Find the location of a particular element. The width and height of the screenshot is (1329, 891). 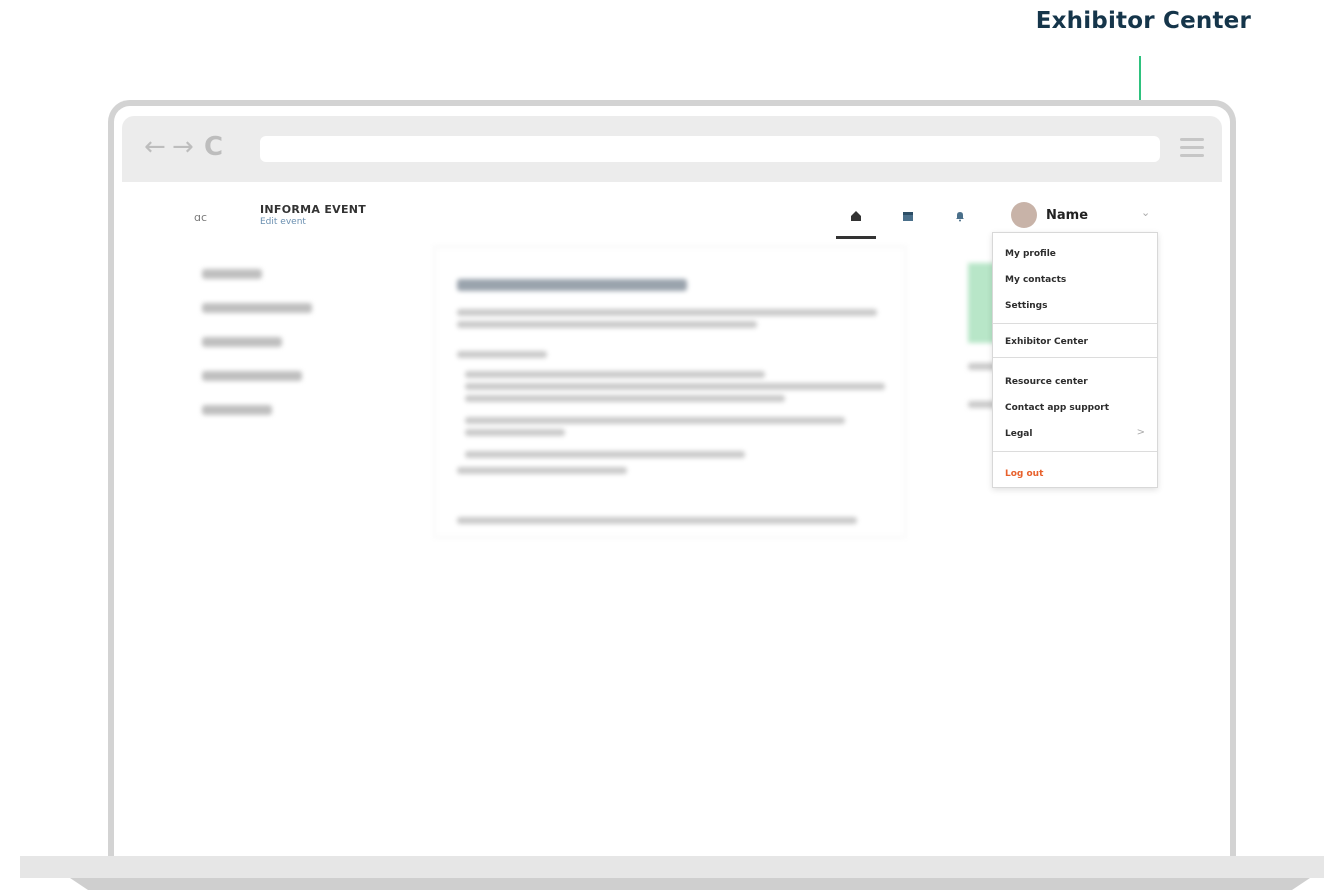

welcome-card is located at coordinates (670, 392).